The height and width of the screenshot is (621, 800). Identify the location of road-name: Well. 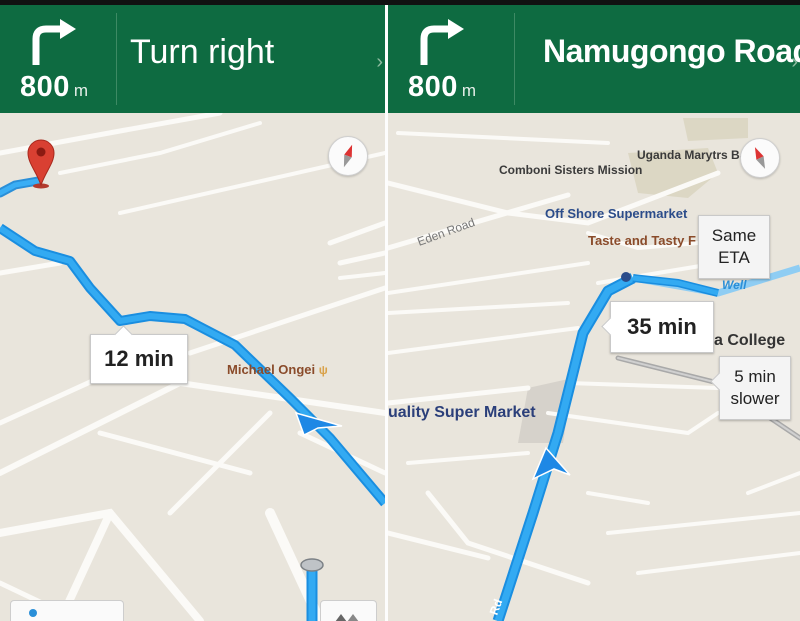
(734, 285).